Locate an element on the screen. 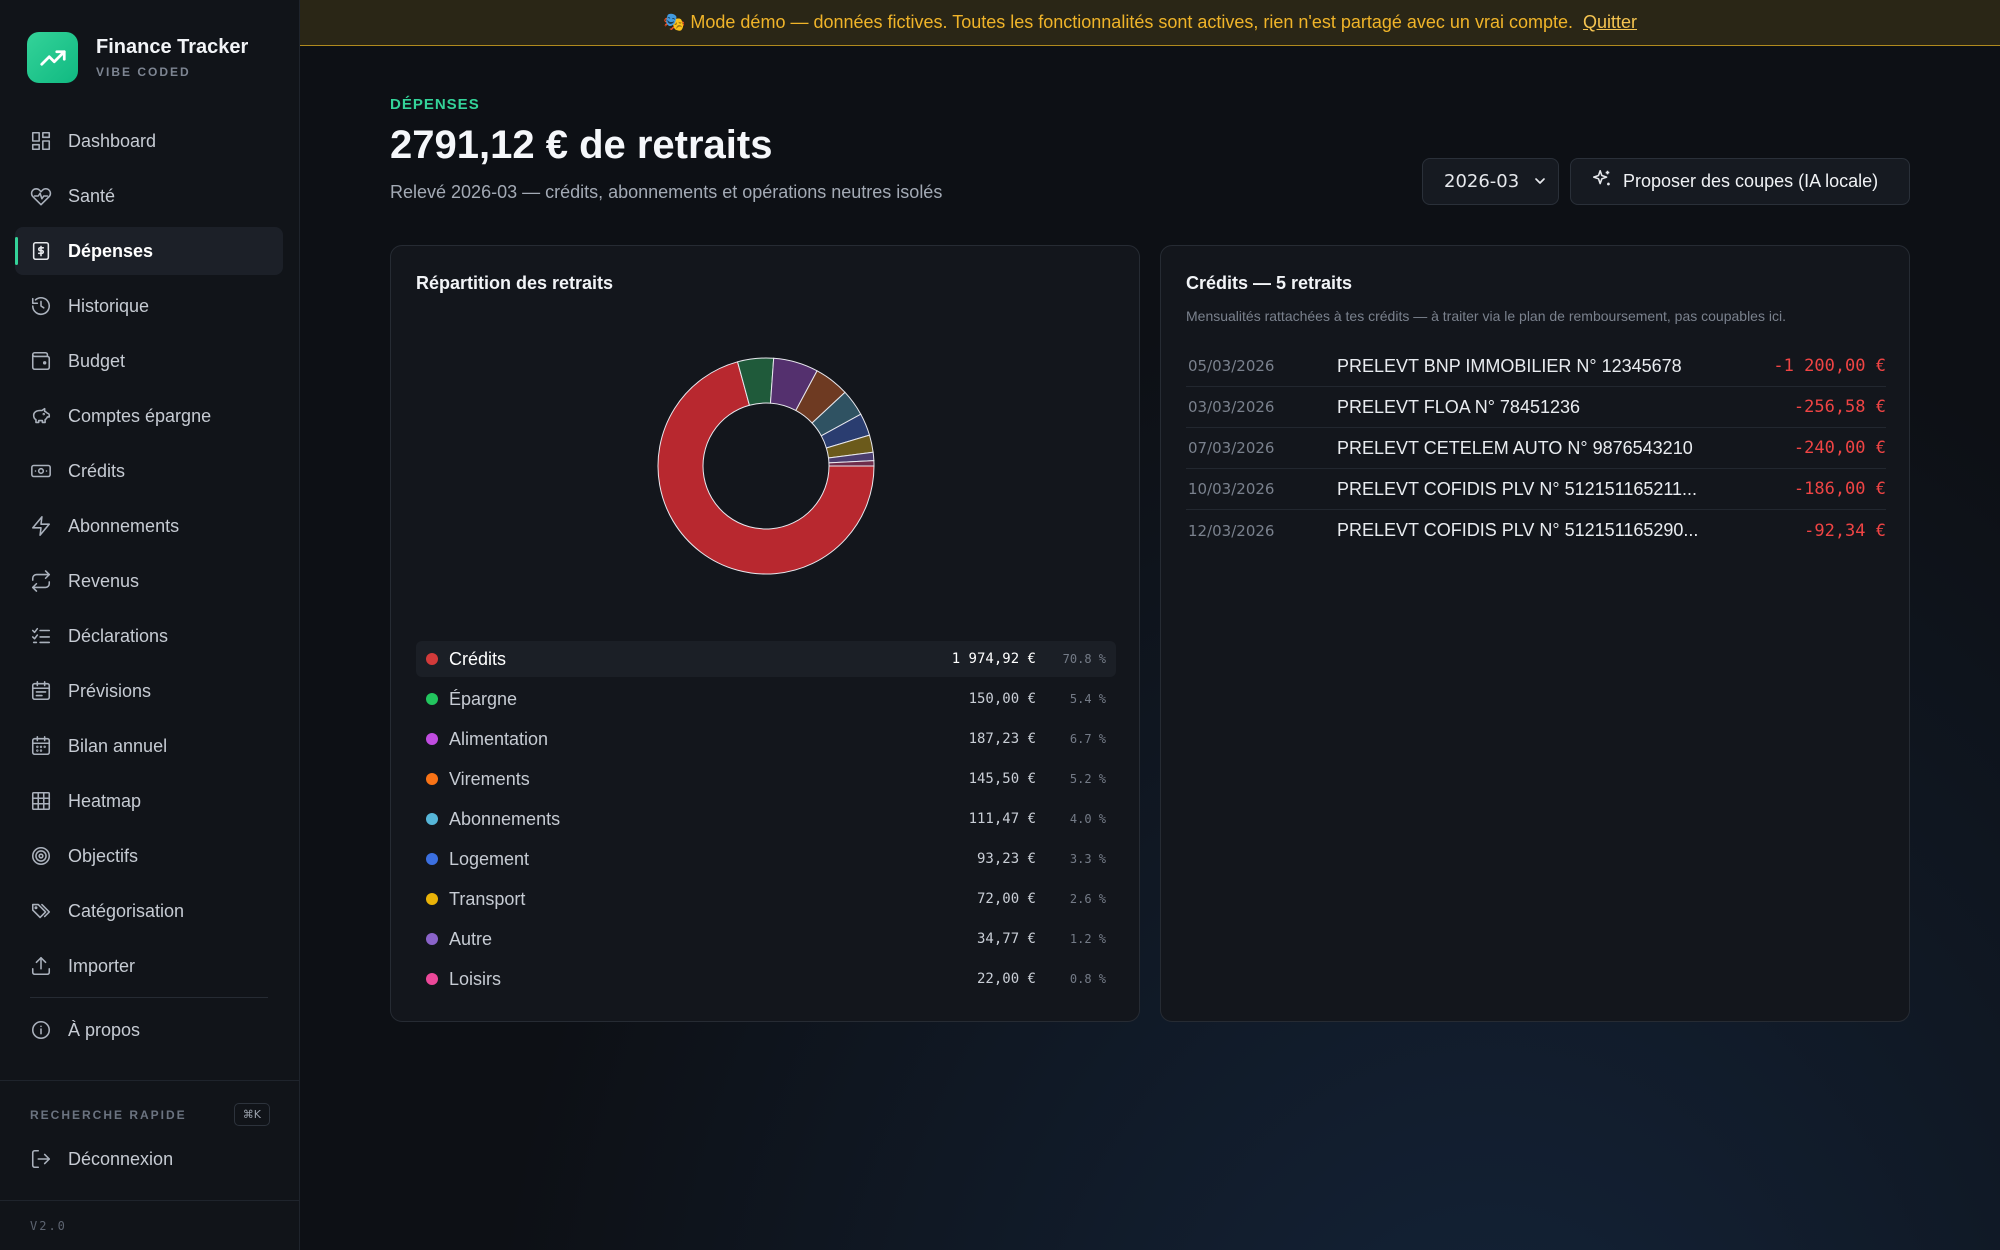  brand-subtitle: VIBE CODED is located at coordinates (143, 72).